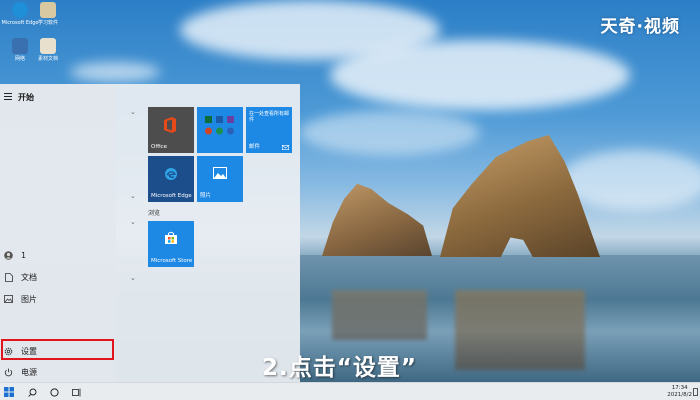 The width and height of the screenshot is (700, 400). I want to click on taskbar-clock: 17:34 2021/8/2, so click(679, 391).